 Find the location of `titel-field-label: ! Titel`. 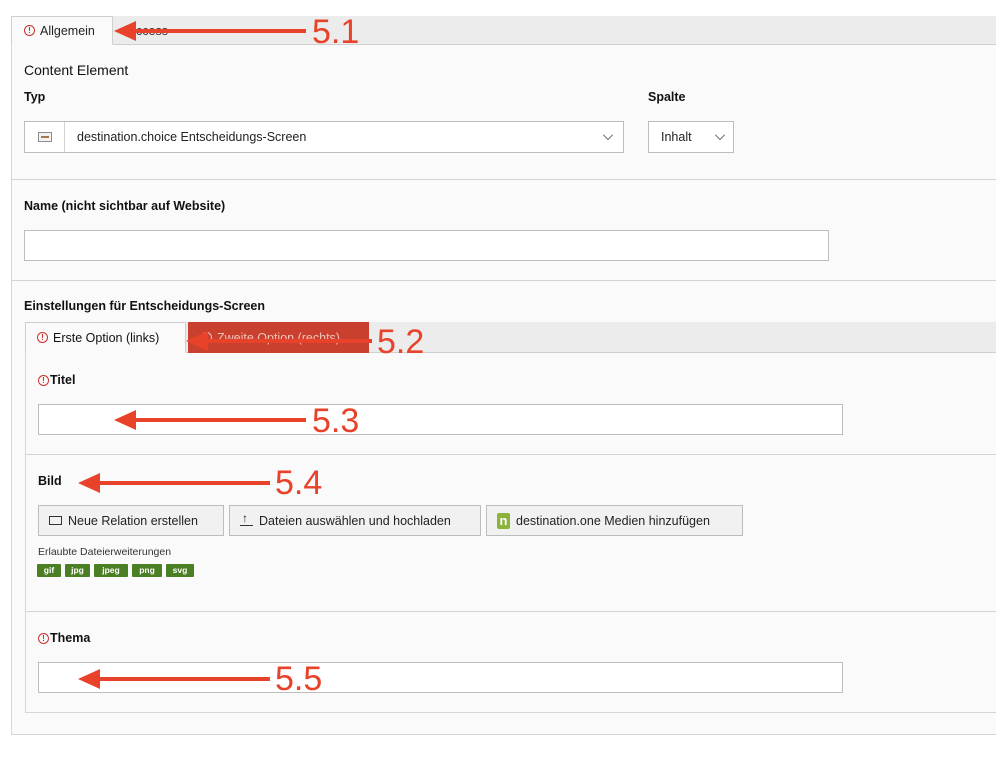

titel-field-label: ! Titel is located at coordinates (56, 380).